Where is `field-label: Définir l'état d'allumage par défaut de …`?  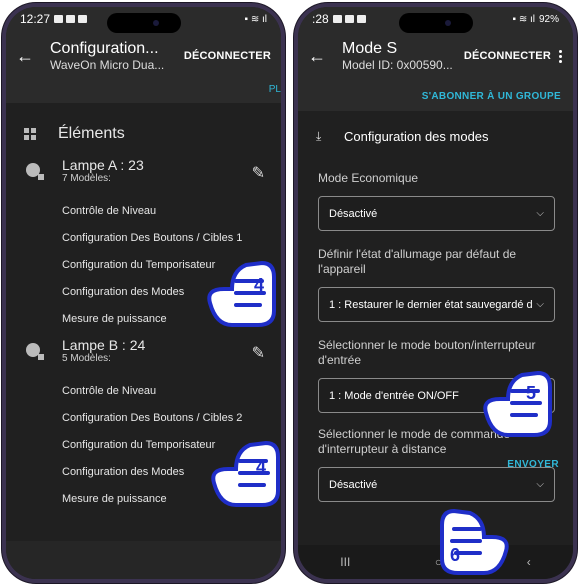
field-label: Définir l'état d'allumage par défaut de … is located at coordinates (417, 261).